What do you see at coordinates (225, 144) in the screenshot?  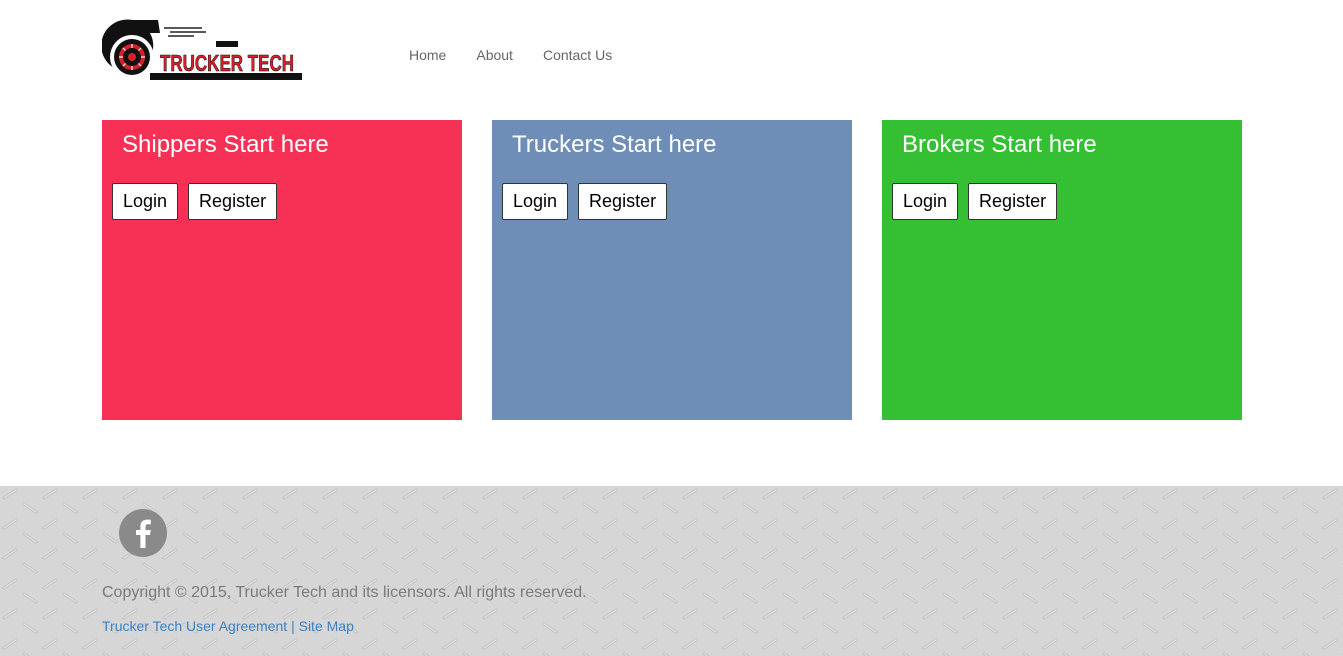 I see `shippers-title: Shippers Start here` at bounding box center [225, 144].